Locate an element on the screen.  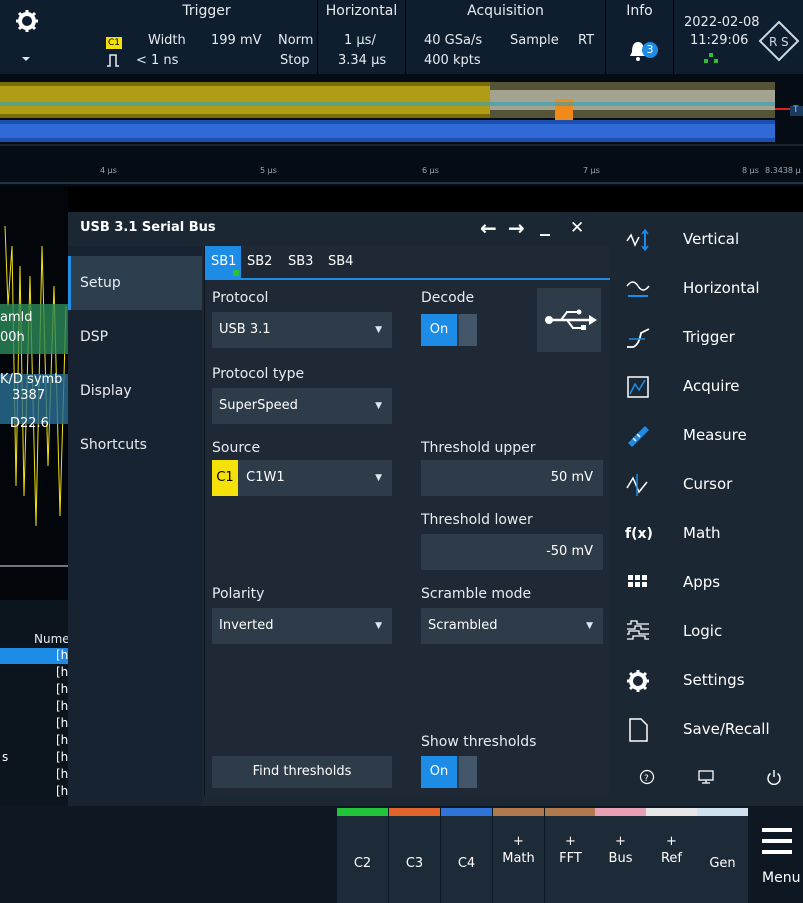
scramble-mode-dropdown: Scrambled ▼ is located at coordinates (512, 626).